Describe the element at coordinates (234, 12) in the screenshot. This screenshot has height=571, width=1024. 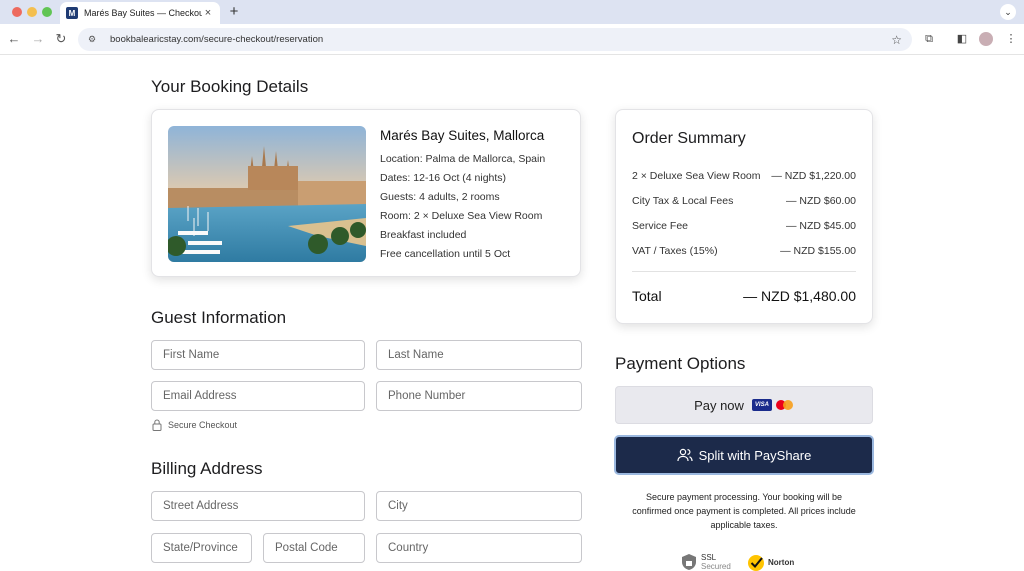
I see `new-tab-button: +` at that location.